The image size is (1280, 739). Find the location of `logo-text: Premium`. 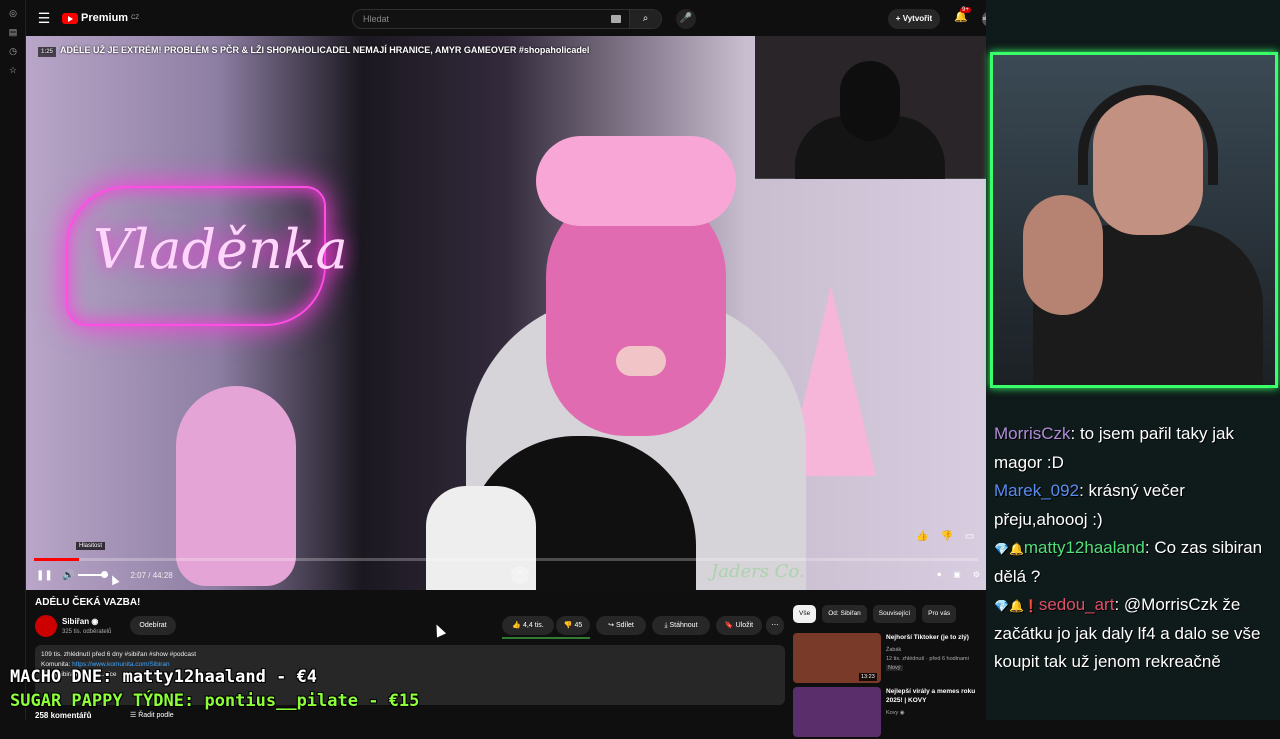

logo-text: Premium is located at coordinates (105, 18).